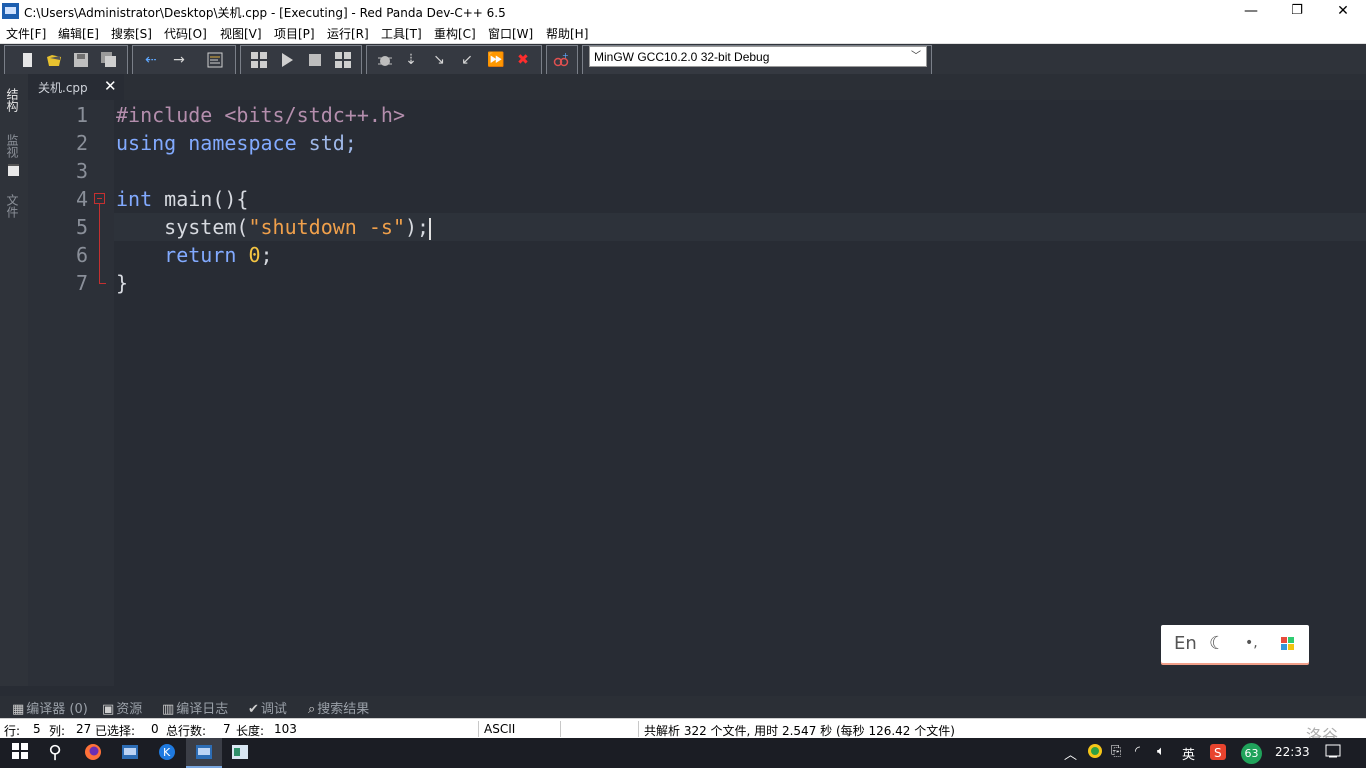 The height and width of the screenshot is (768, 1366). I want to click on check-icon: ✔, so click(253, 709).